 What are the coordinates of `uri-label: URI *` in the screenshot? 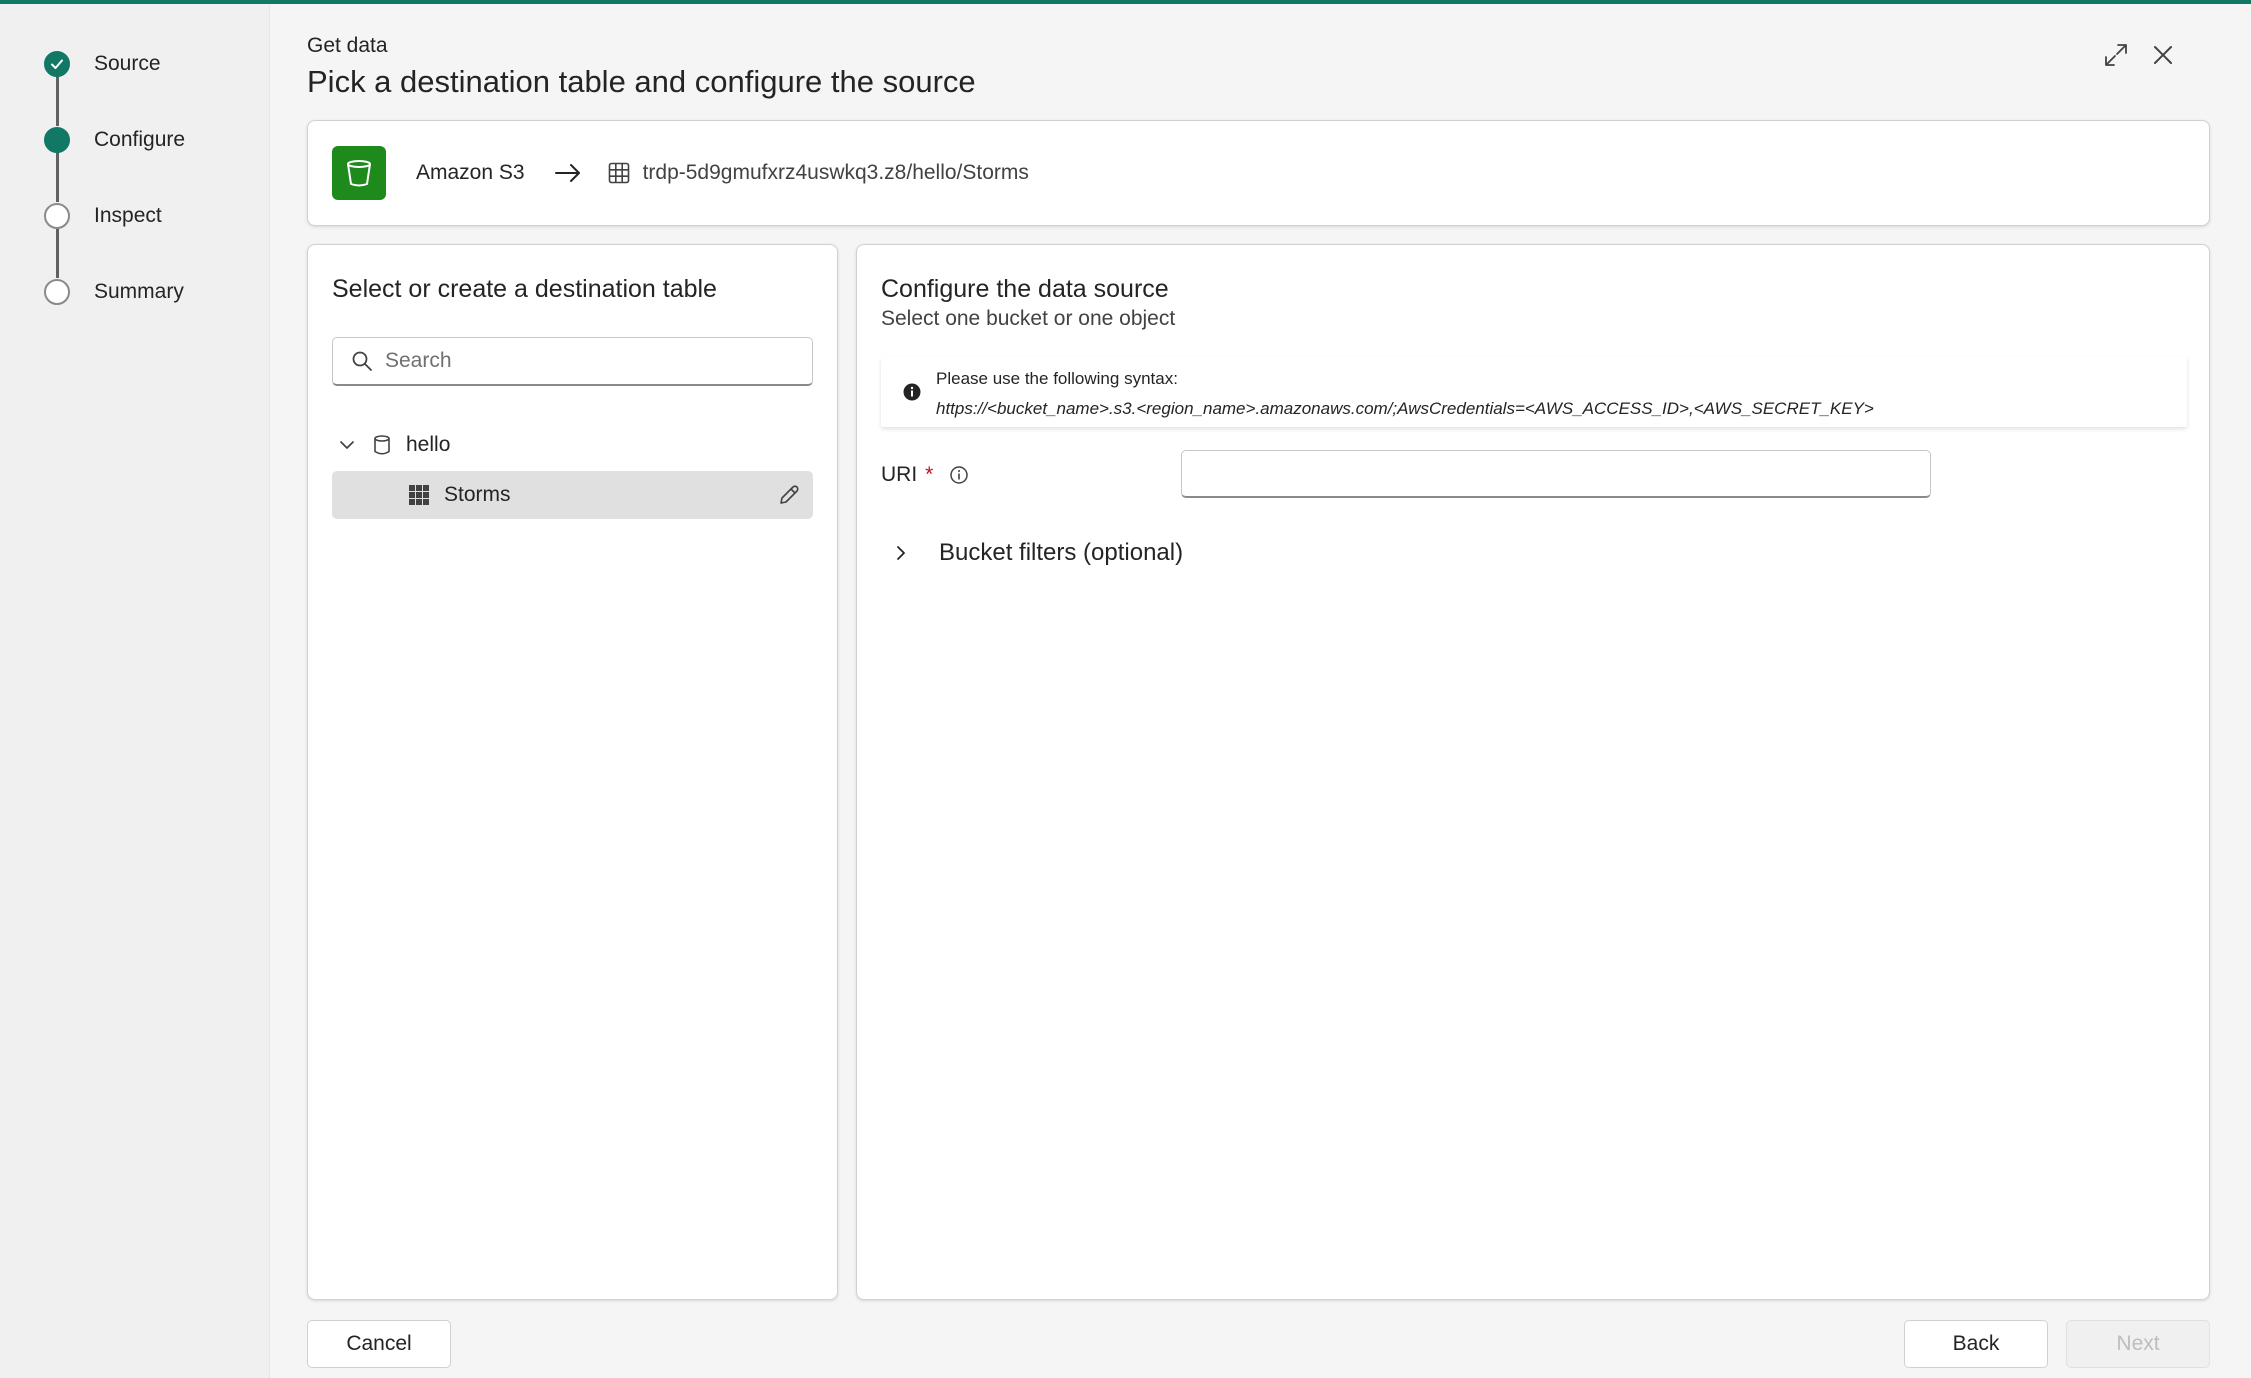 It's located at (925, 475).